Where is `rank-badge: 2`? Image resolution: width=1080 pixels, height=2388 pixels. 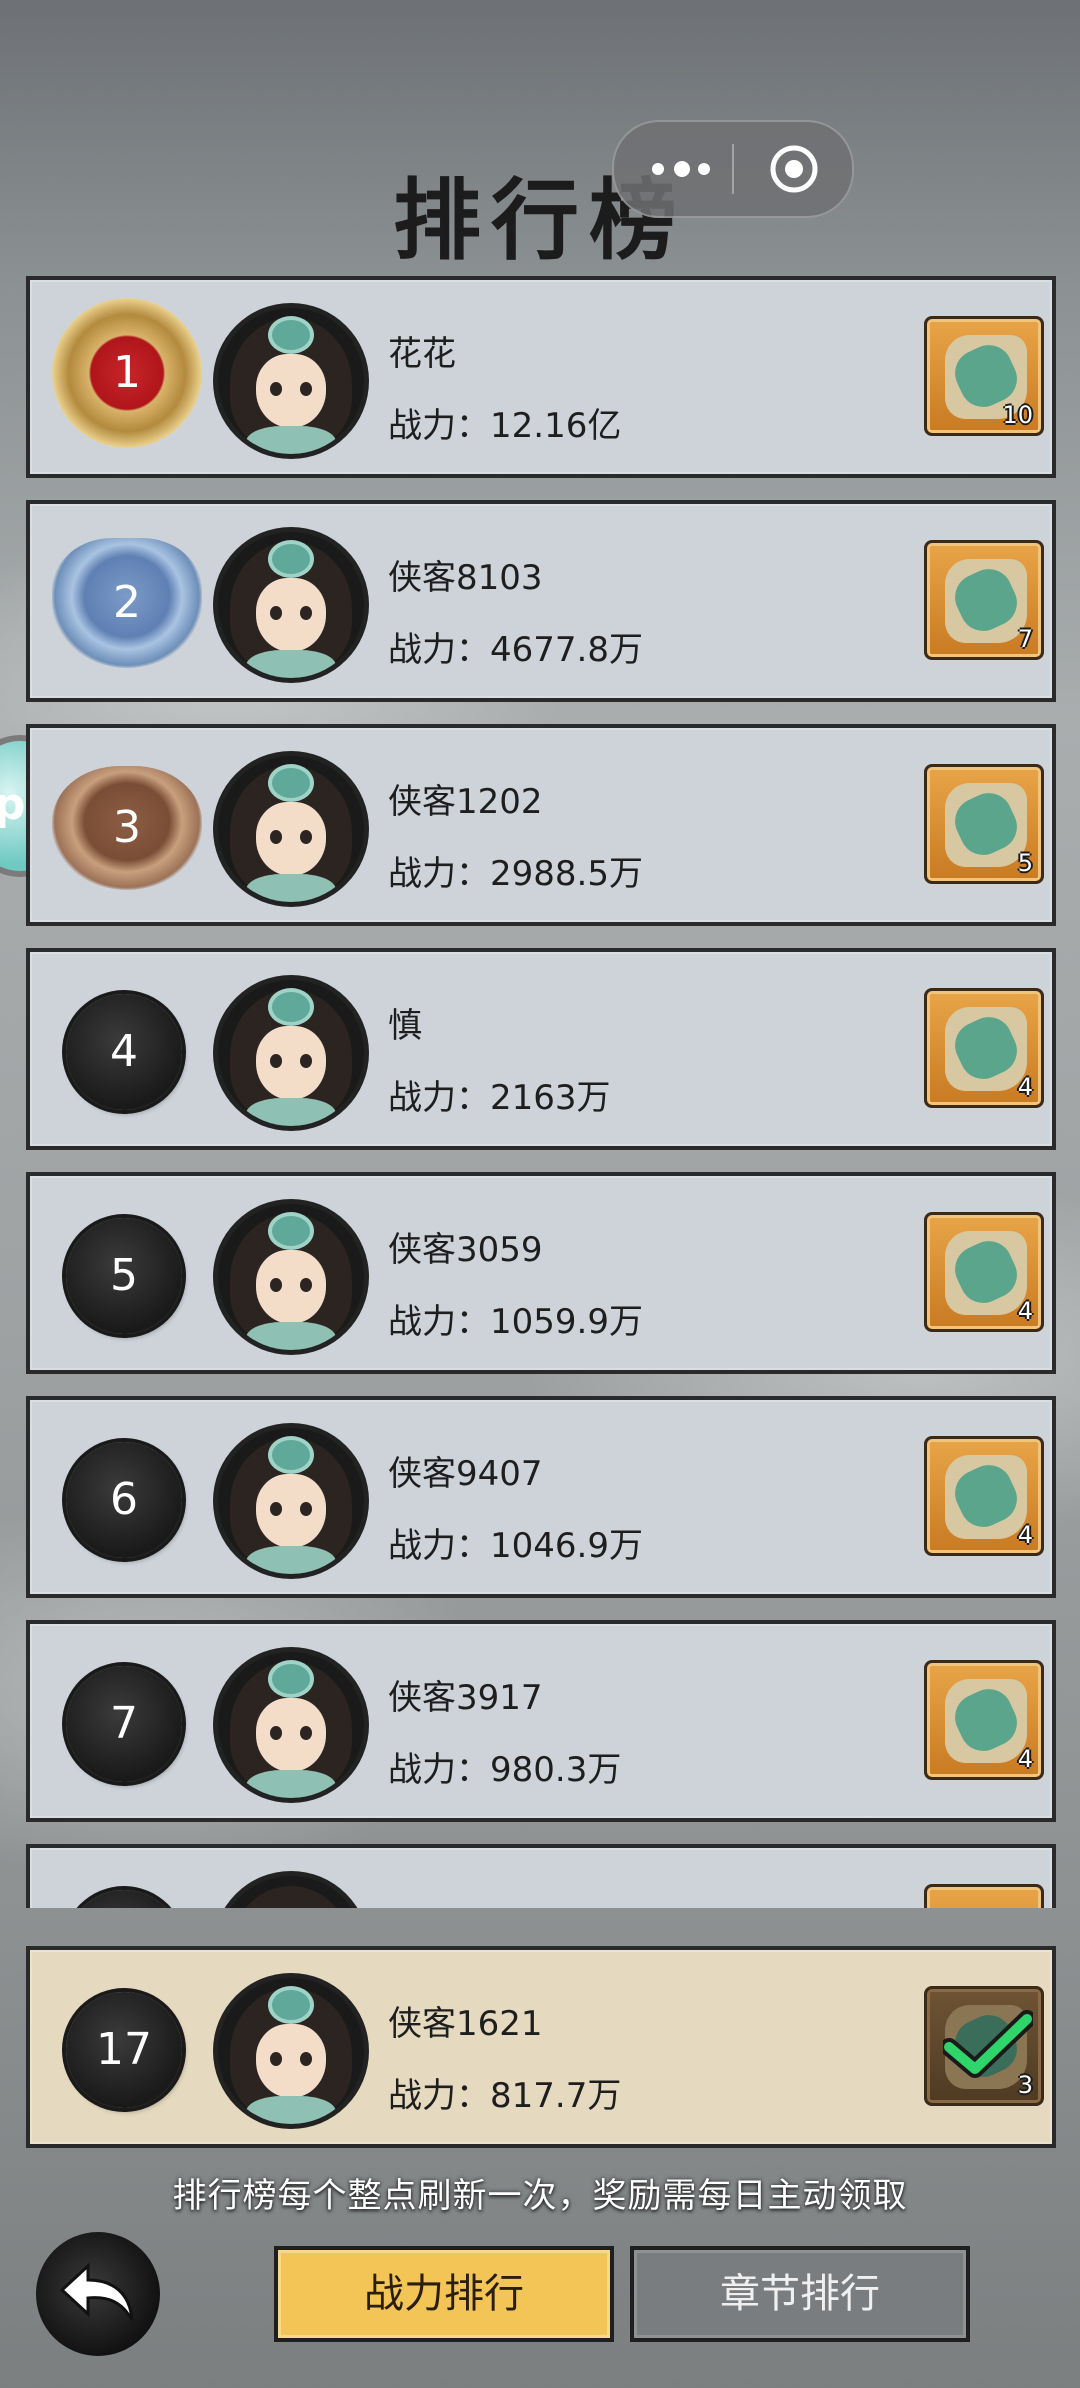
rank-badge: 2 is located at coordinates (127, 603).